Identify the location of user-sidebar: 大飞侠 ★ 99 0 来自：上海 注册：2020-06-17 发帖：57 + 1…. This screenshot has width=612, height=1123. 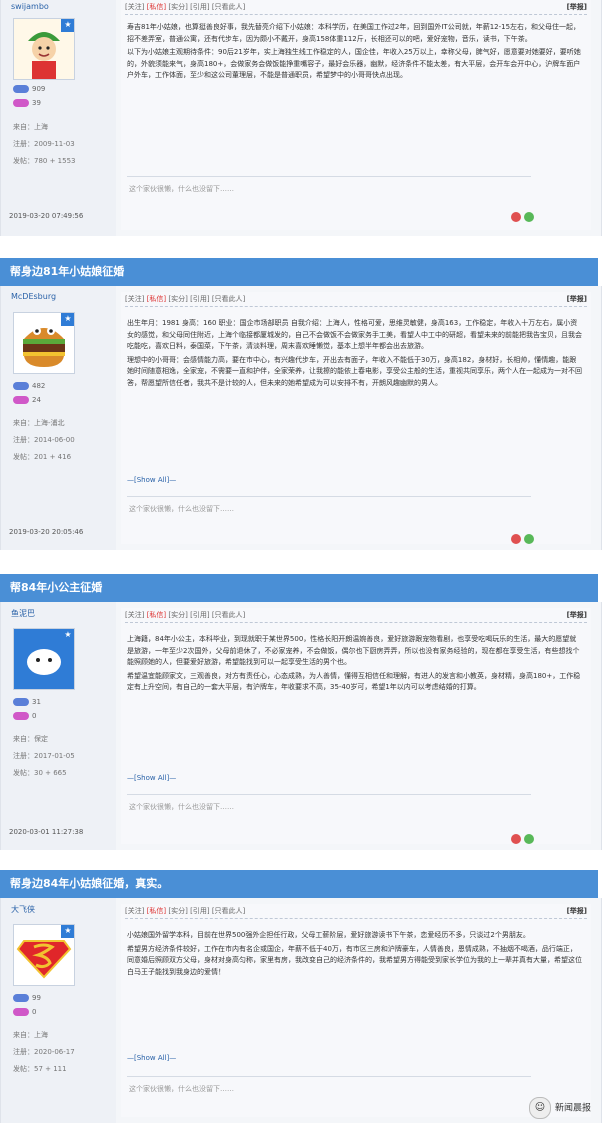
(58, 1010).